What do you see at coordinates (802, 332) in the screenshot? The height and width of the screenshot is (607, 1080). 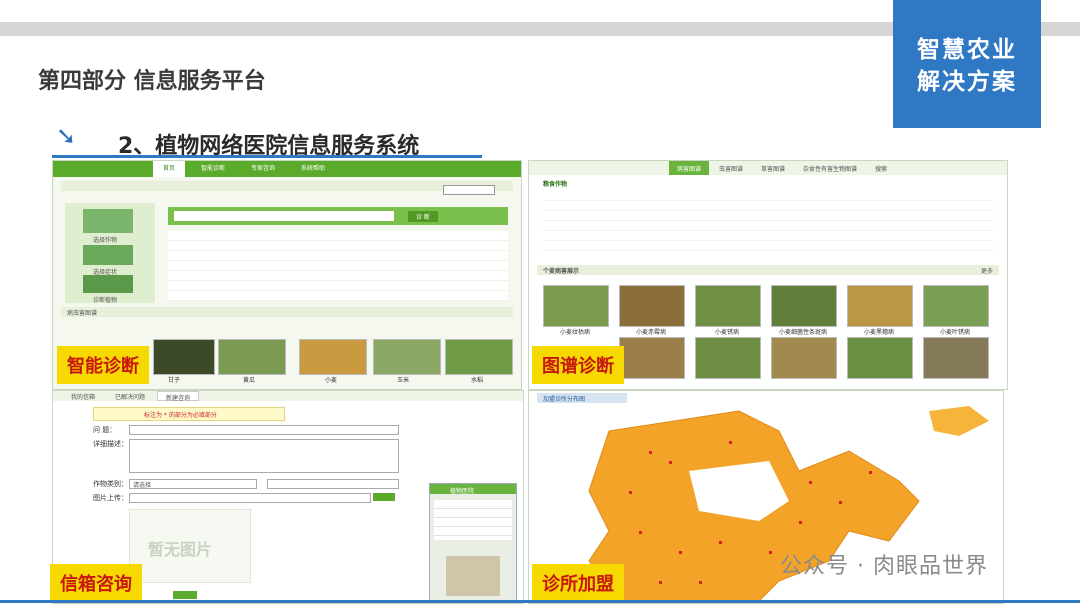 I see `gallery-cap-4: 小麦细菌性条斑病` at bounding box center [802, 332].